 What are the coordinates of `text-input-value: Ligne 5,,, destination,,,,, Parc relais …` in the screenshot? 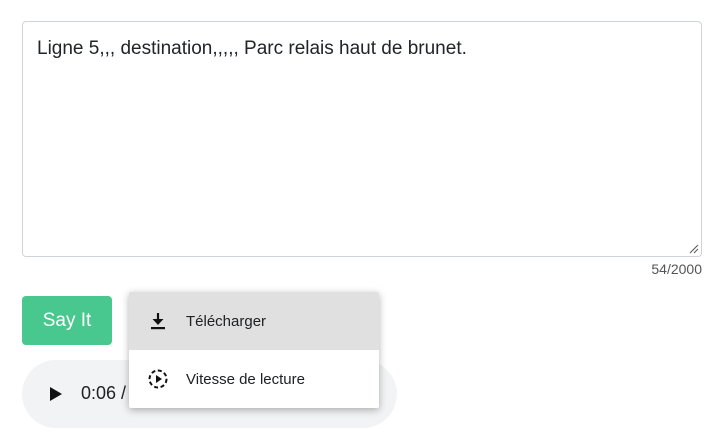 It's located at (252, 48).